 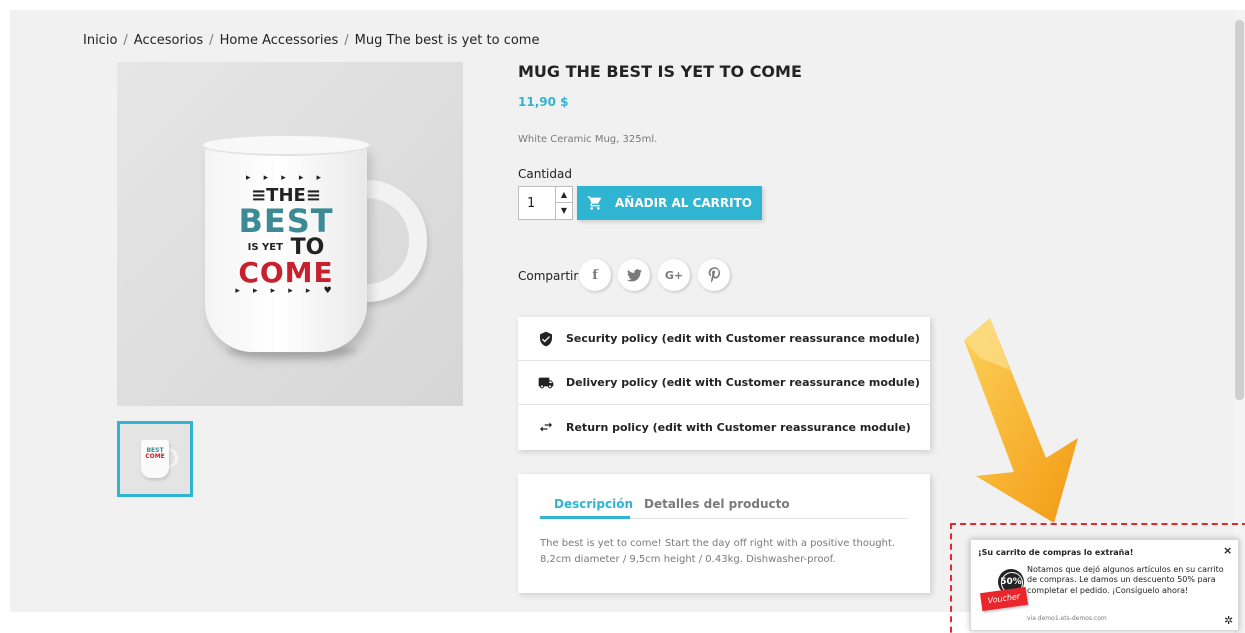 I want to click on quantity-label: Cantidad, so click(x=545, y=174).